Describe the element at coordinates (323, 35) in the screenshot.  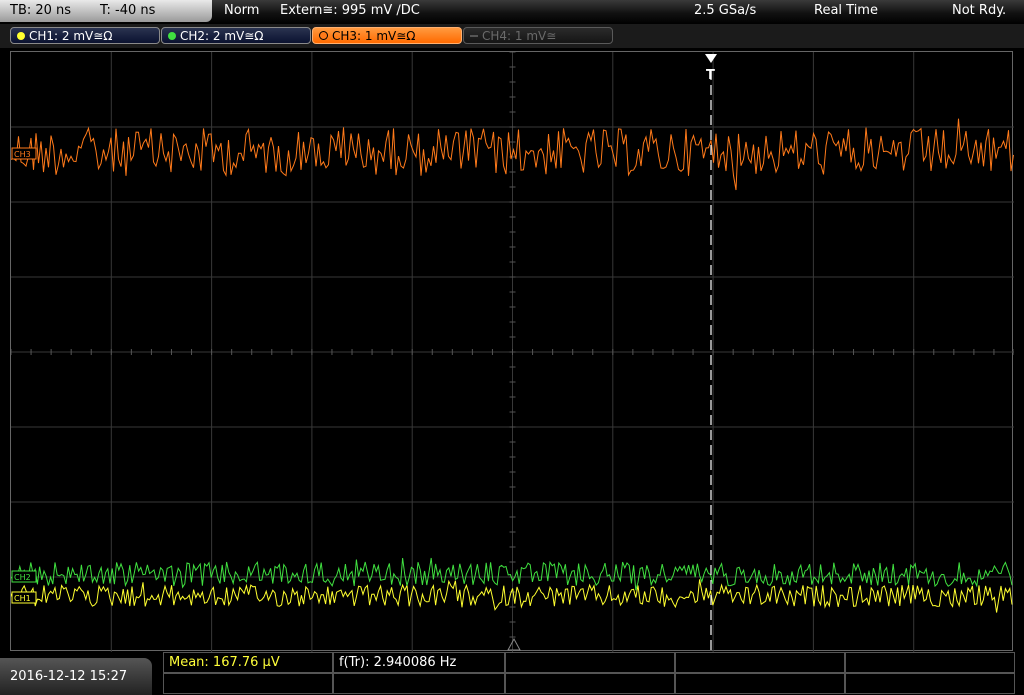
I see `ch3-color-dot-icon` at that location.